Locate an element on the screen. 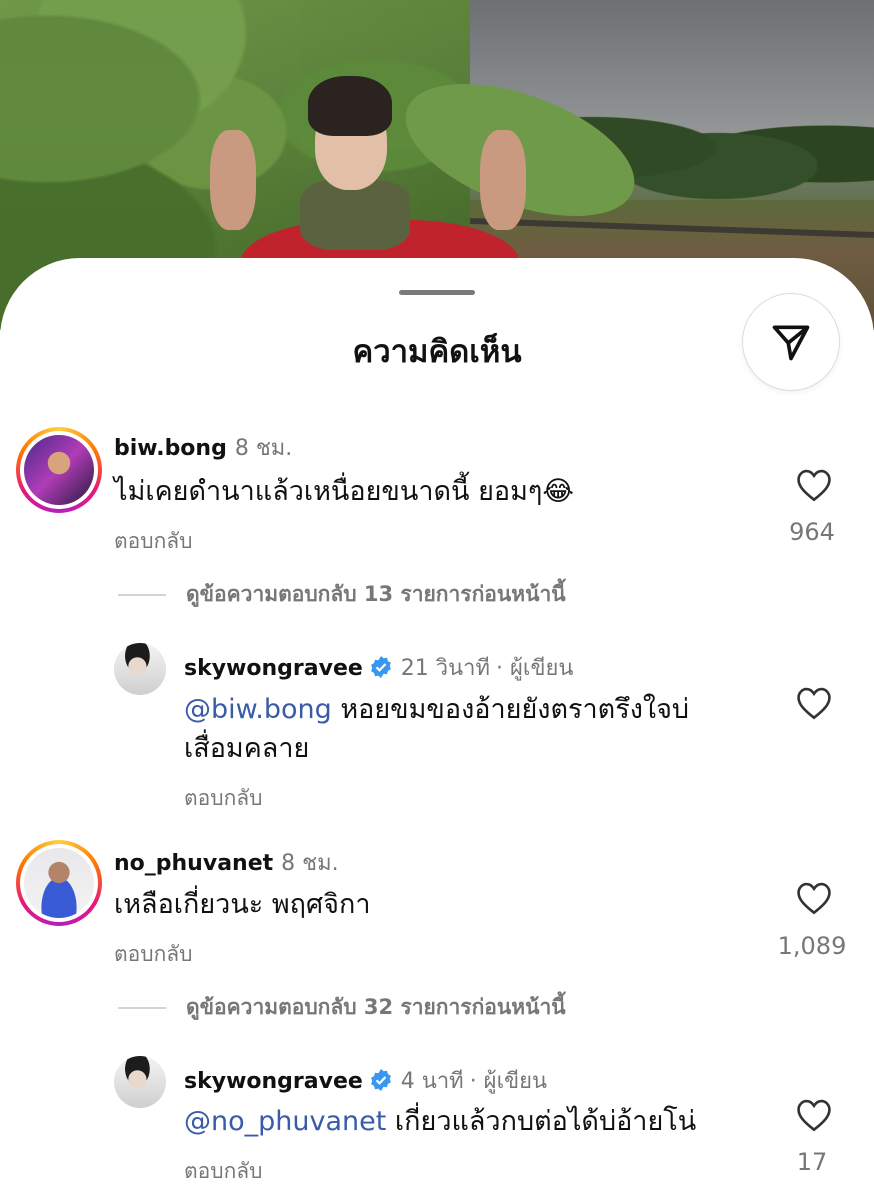 The height and width of the screenshot is (1199, 874). like-count: 964 is located at coordinates (812, 532).